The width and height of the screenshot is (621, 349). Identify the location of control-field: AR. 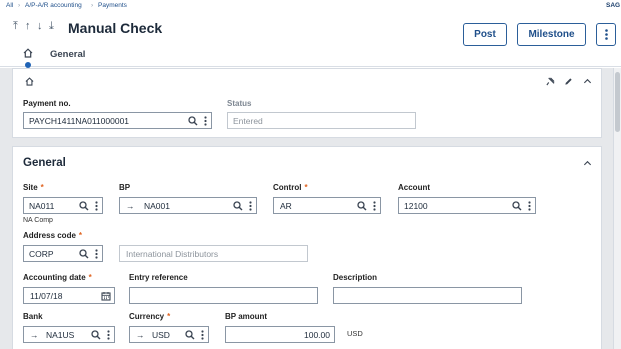
(327, 205).